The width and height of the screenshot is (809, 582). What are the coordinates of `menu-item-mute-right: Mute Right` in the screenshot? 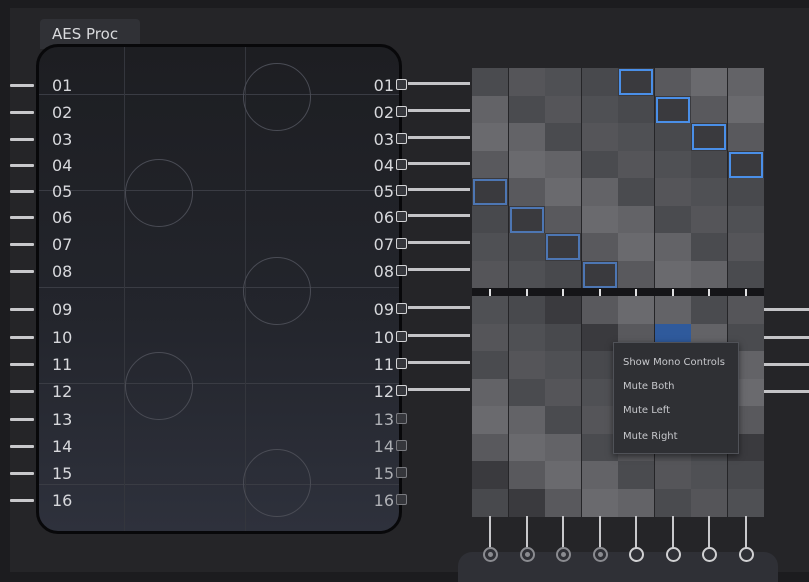 It's located at (650, 437).